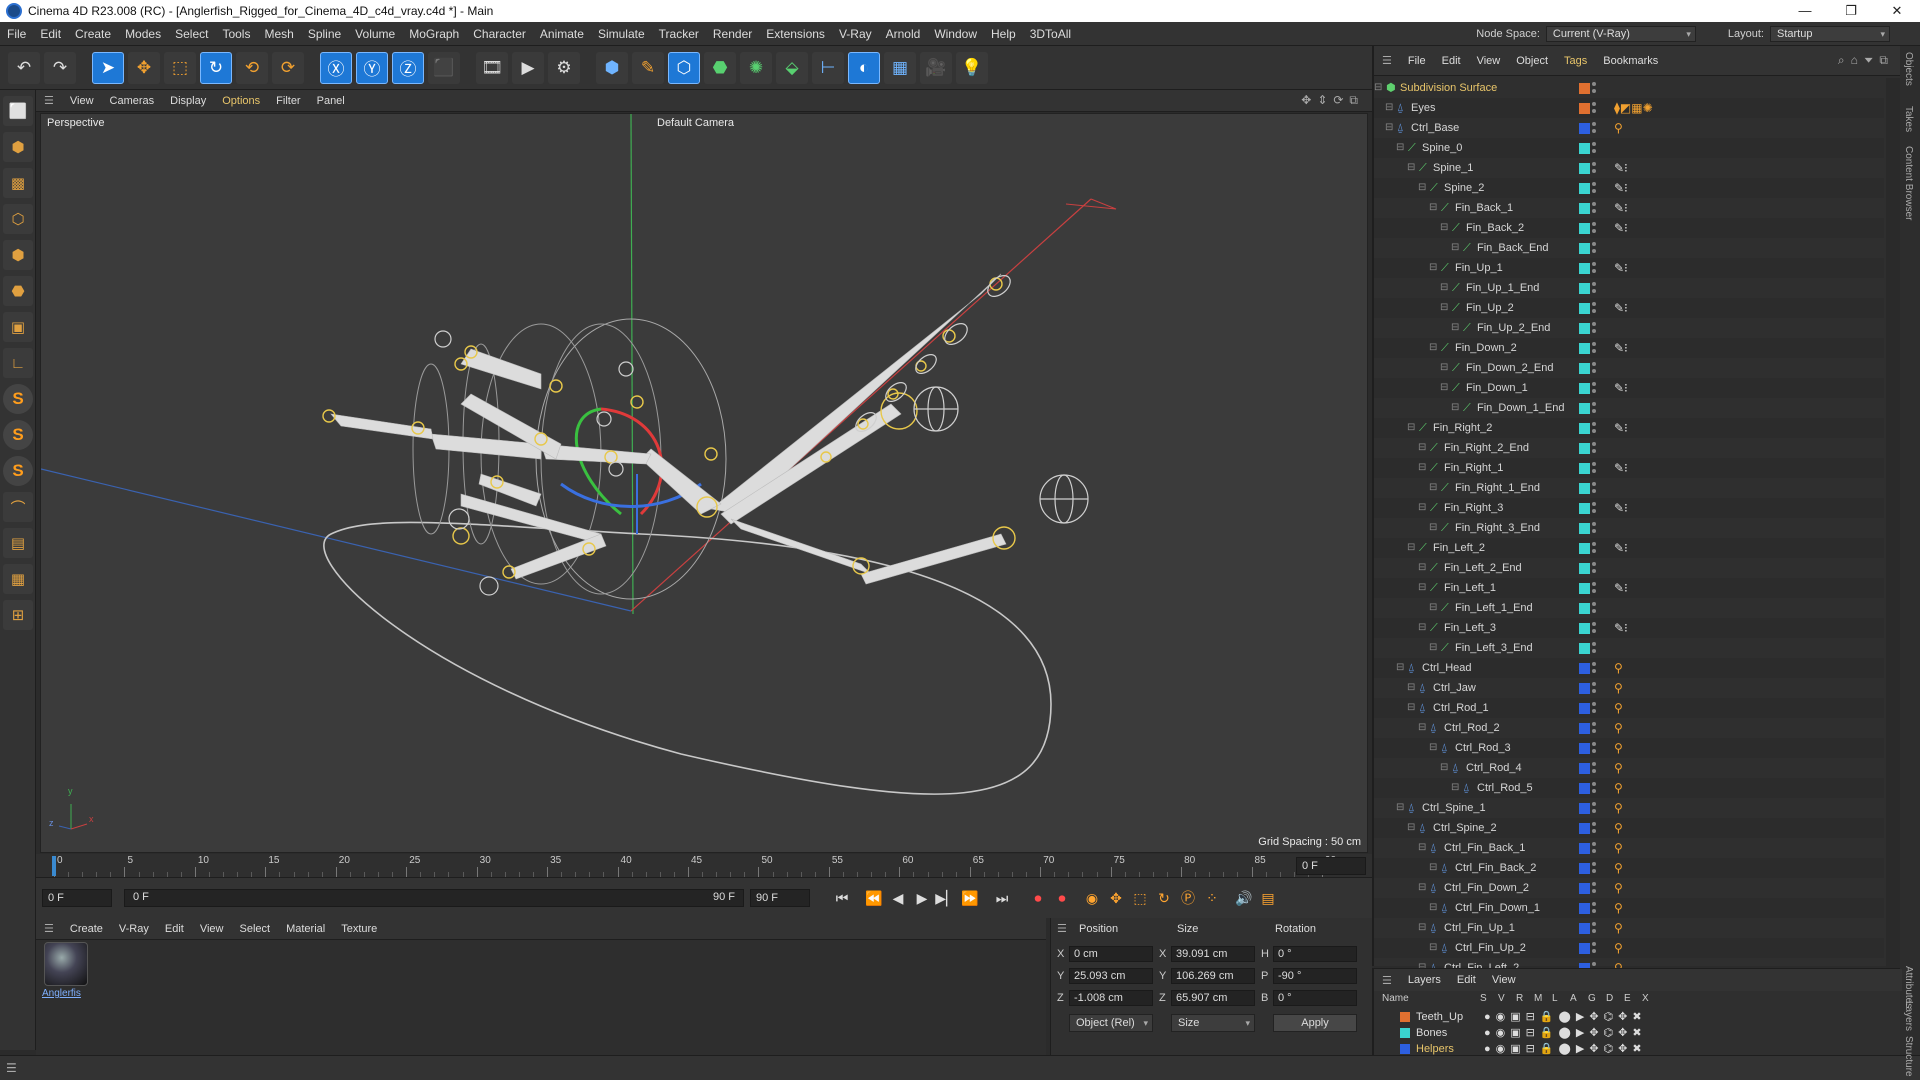  I want to click on menu-volume: Volume, so click(375, 34).